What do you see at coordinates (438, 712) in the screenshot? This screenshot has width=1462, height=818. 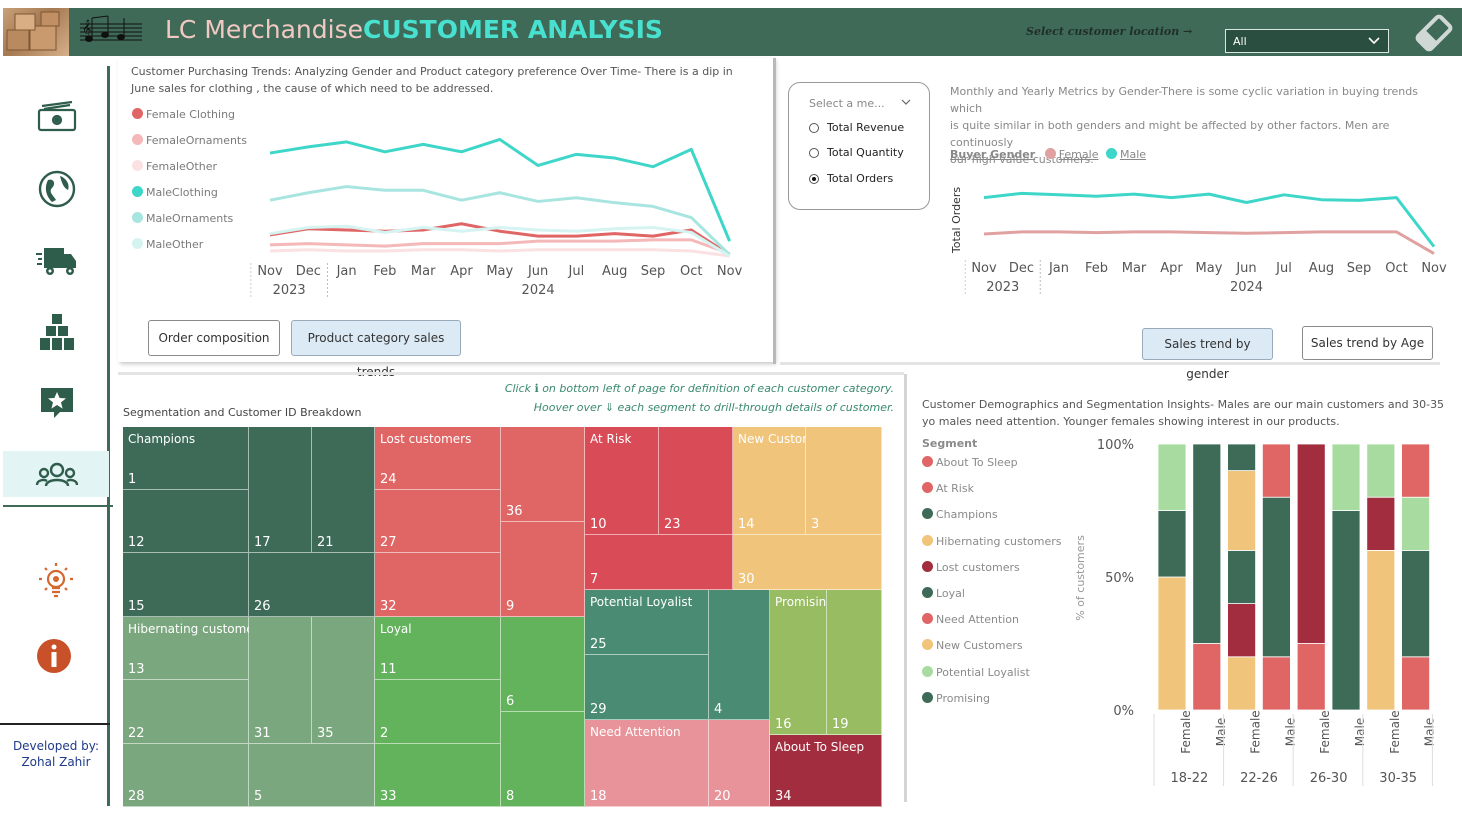 I see `treemap-cell: 2` at bounding box center [438, 712].